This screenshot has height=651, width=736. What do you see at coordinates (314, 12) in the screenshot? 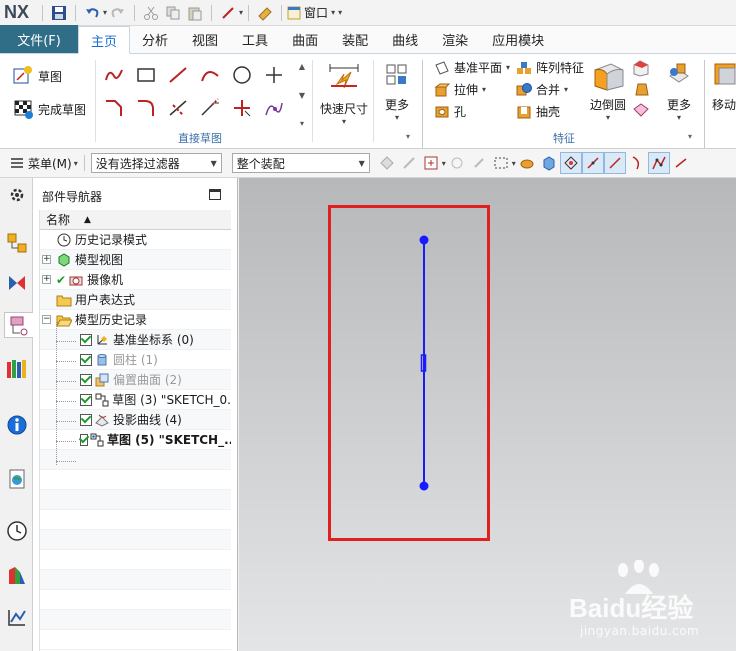
I see `window-menu: 窗口 ▾ ▾` at bounding box center [314, 12].